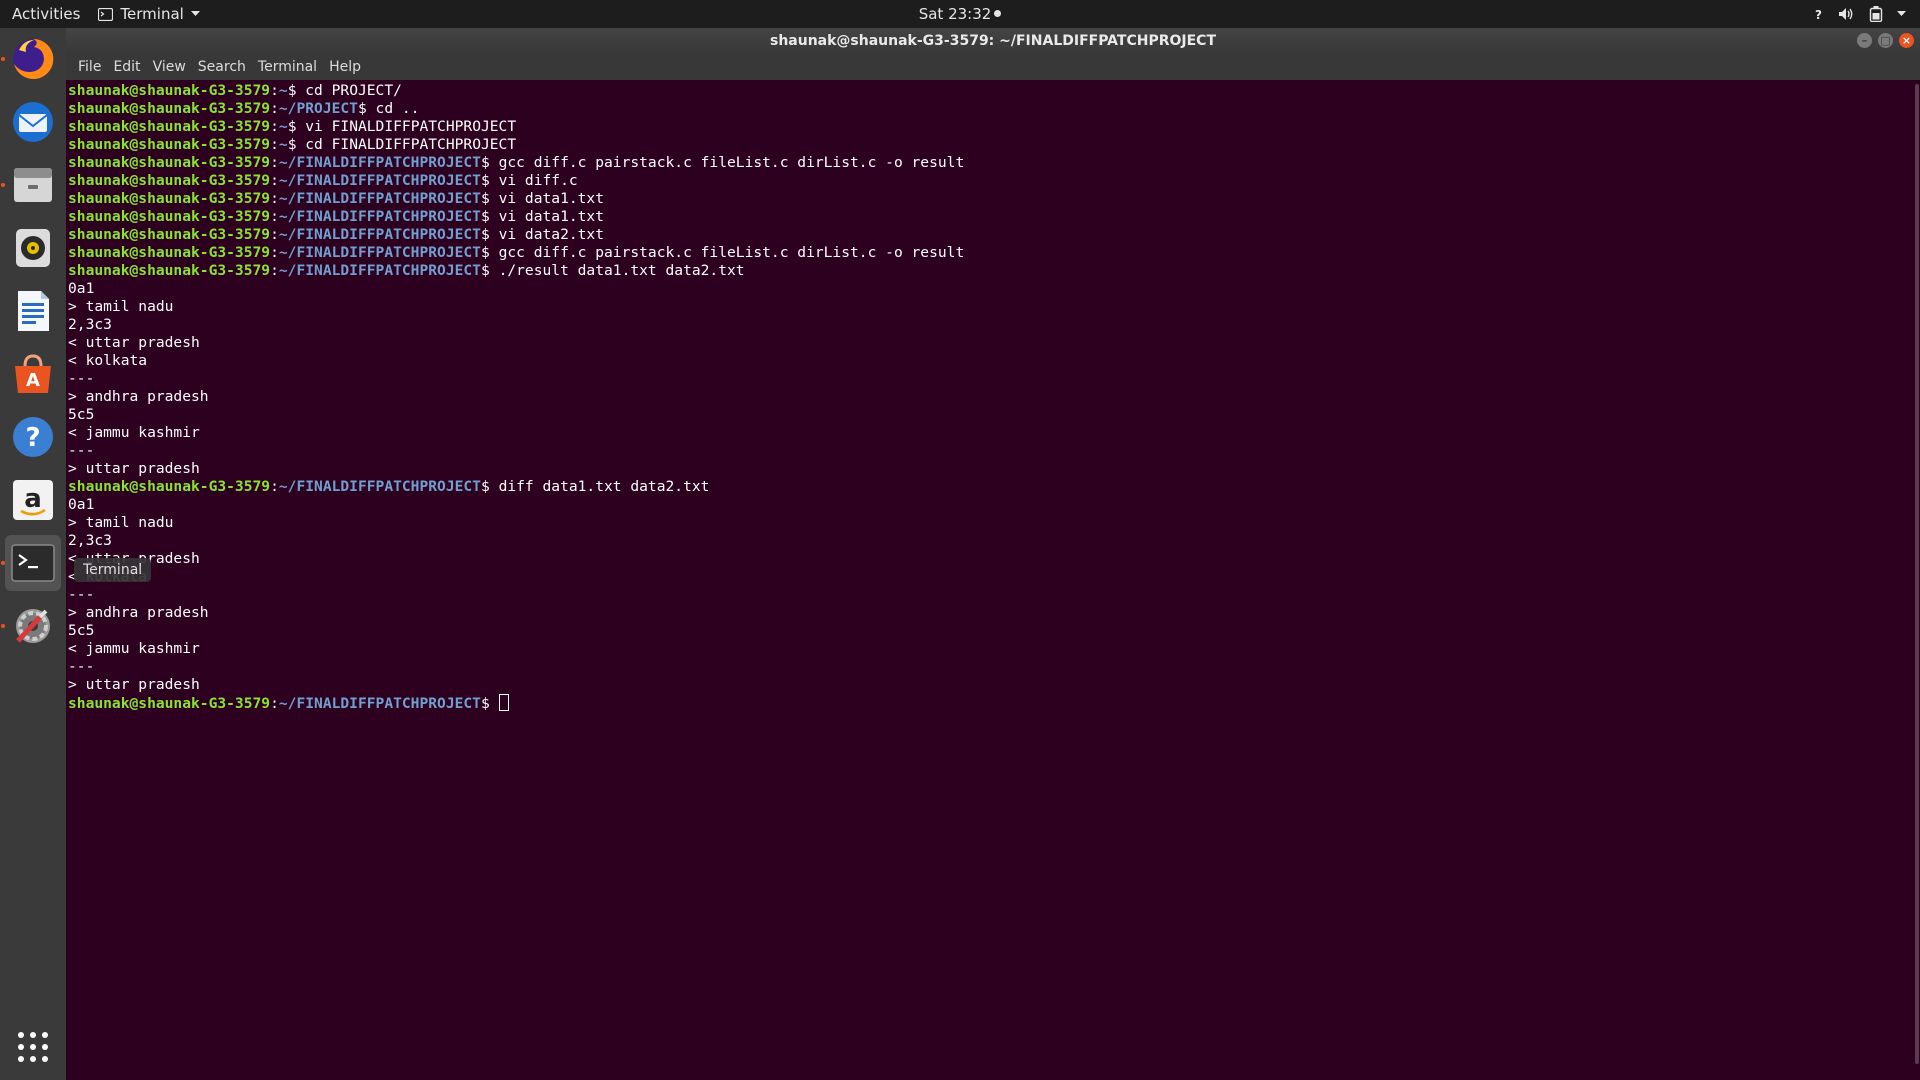 Image resolution: width=1920 pixels, height=1080 pixels. What do you see at coordinates (1917, 574) in the screenshot?
I see `scrollbar-thumb` at bounding box center [1917, 574].